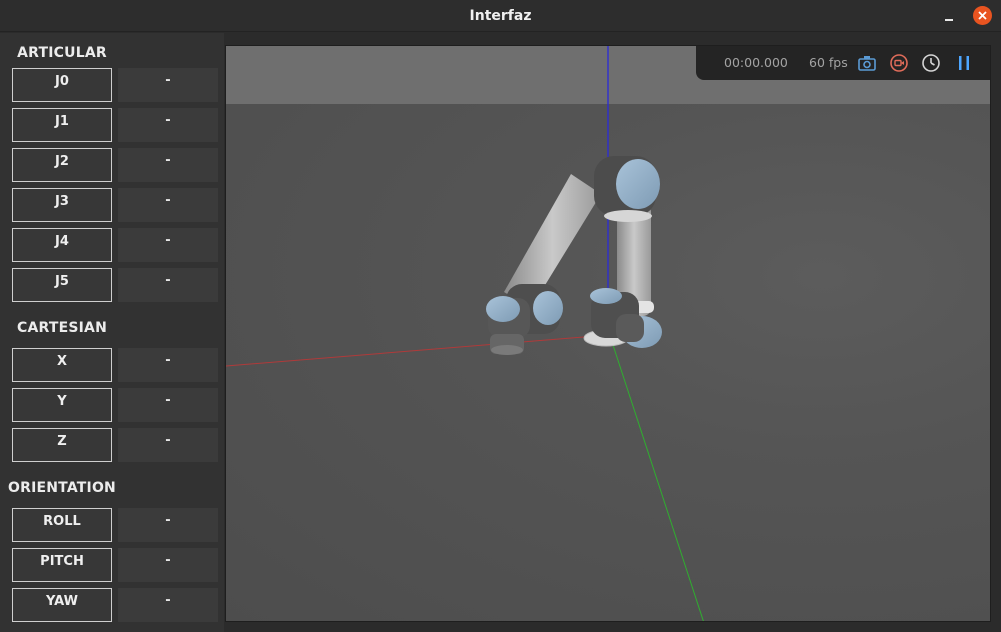 Image resolution: width=1001 pixels, height=632 pixels. I want to click on j0-value: -, so click(168, 85).